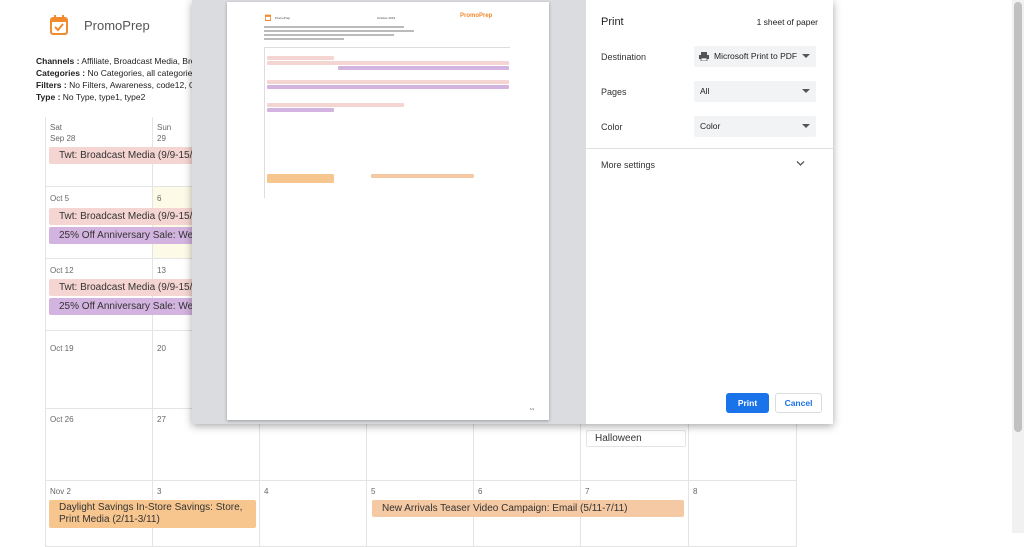 The width and height of the screenshot is (1024, 547). Describe the element at coordinates (612, 127) in the screenshot. I see `color-label: Color` at that location.